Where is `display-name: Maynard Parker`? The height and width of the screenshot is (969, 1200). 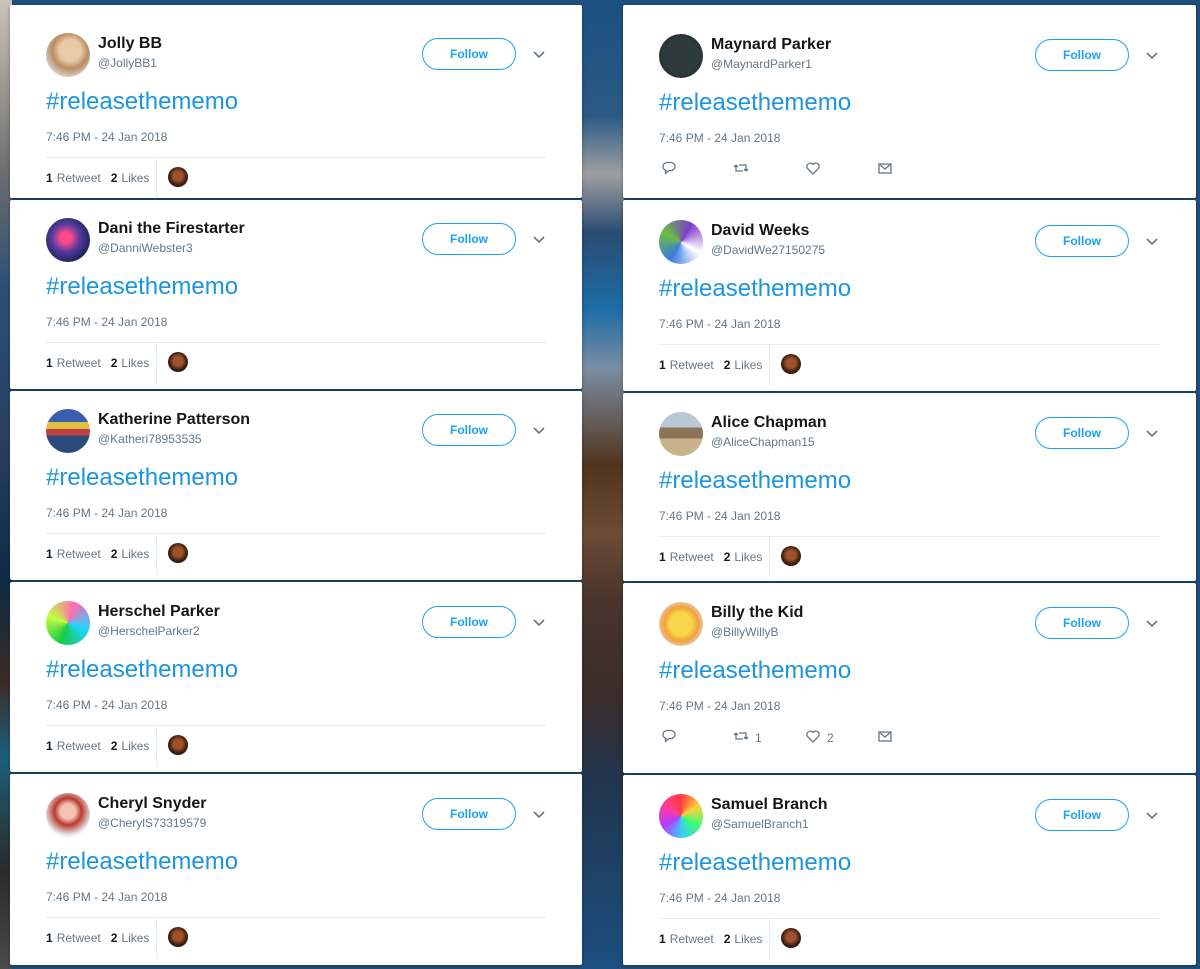
display-name: Maynard Parker is located at coordinates (771, 45).